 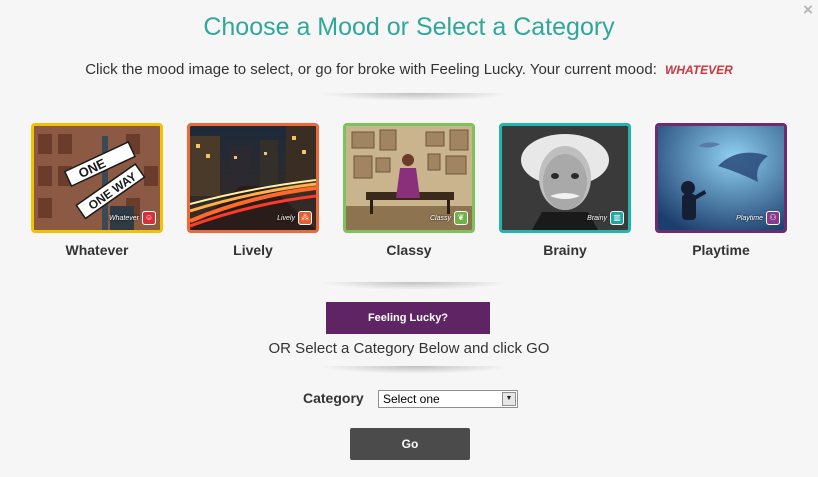 What do you see at coordinates (773, 218) in the screenshot?
I see `people-icon: ⚇` at bounding box center [773, 218].